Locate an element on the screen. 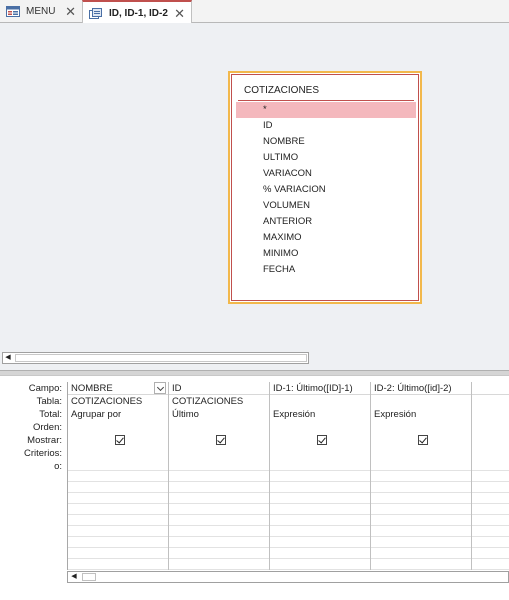 The width and height of the screenshot is (509, 600). campo-value: NOMBRE is located at coordinates (92, 388).